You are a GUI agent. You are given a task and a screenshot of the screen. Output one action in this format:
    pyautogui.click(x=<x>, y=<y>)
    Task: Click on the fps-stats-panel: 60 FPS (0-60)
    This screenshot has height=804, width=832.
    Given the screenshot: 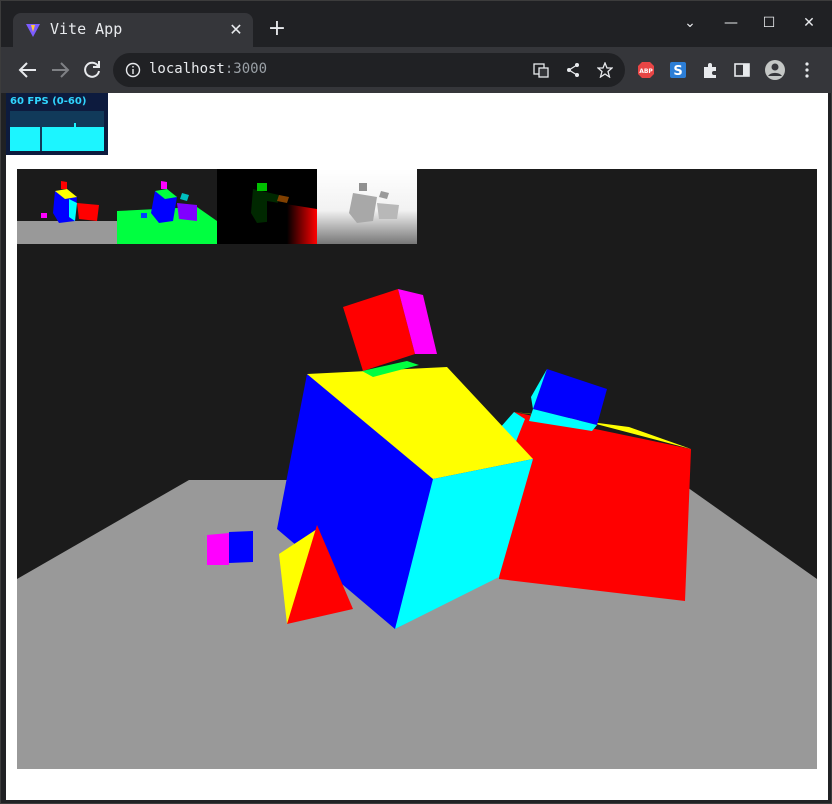 What is the action you would take?
    pyautogui.click(x=57, y=124)
    